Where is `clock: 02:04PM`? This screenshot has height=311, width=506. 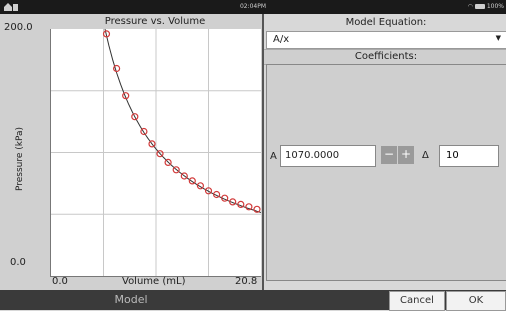
clock: 02:04PM is located at coordinates (253, 6).